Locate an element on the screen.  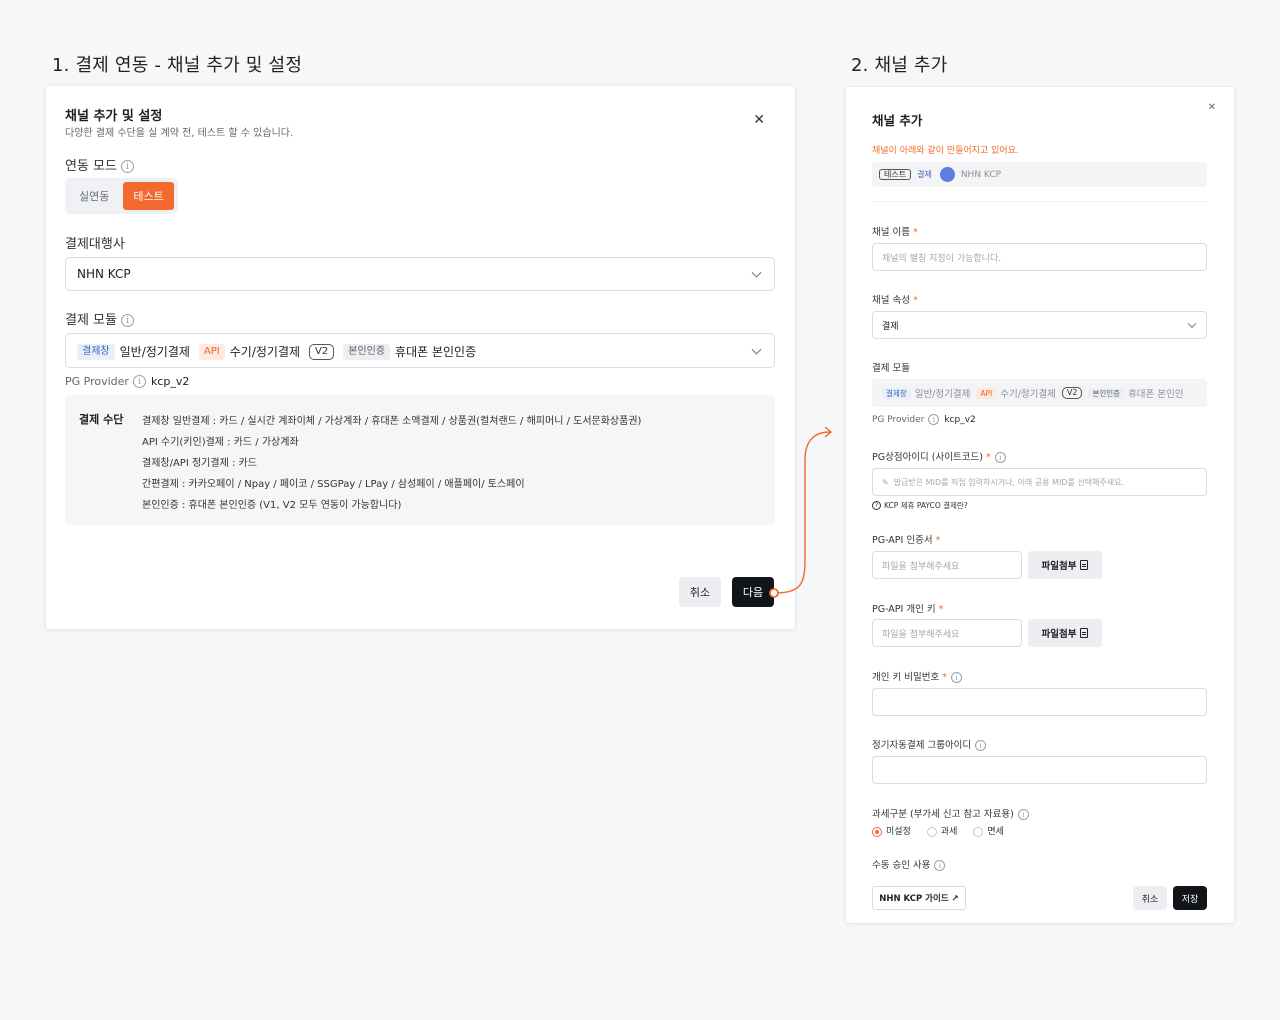
key-attach-button: 파일첨부 is located at coordinates (1065, 633).